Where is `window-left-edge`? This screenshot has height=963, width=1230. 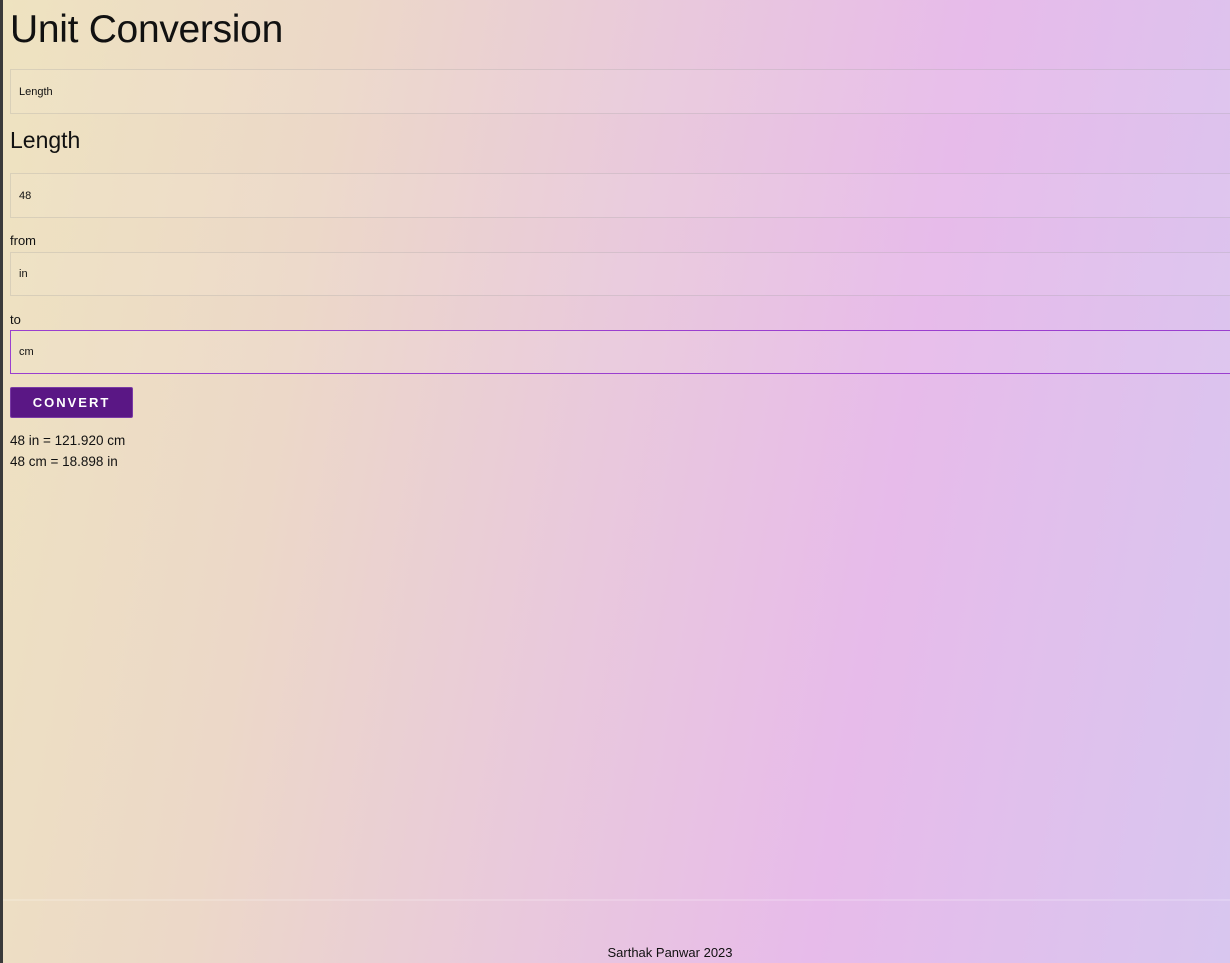
window-left-edge is located at coordinates (1, 481).